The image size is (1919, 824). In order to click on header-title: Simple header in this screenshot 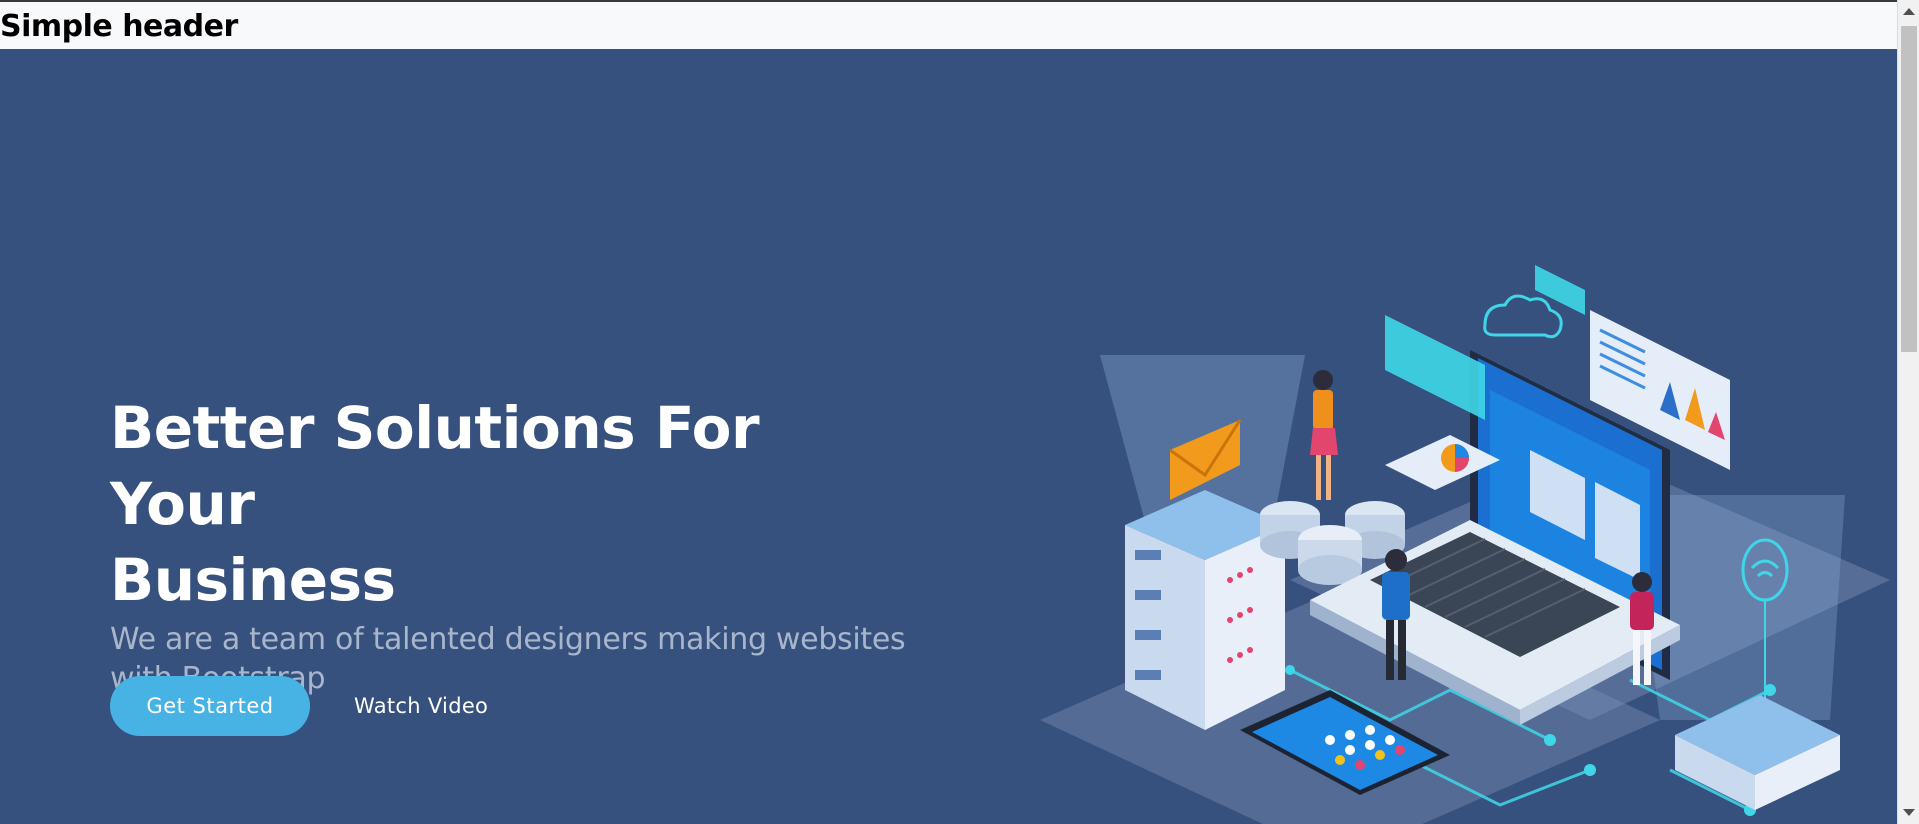, I will do `click(119, 26)`.